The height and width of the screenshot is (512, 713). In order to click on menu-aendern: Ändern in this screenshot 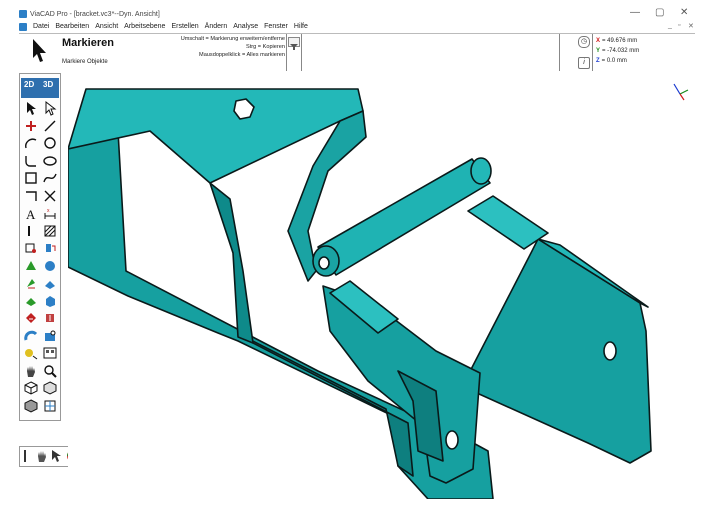, I will do `click(216, 26)`.